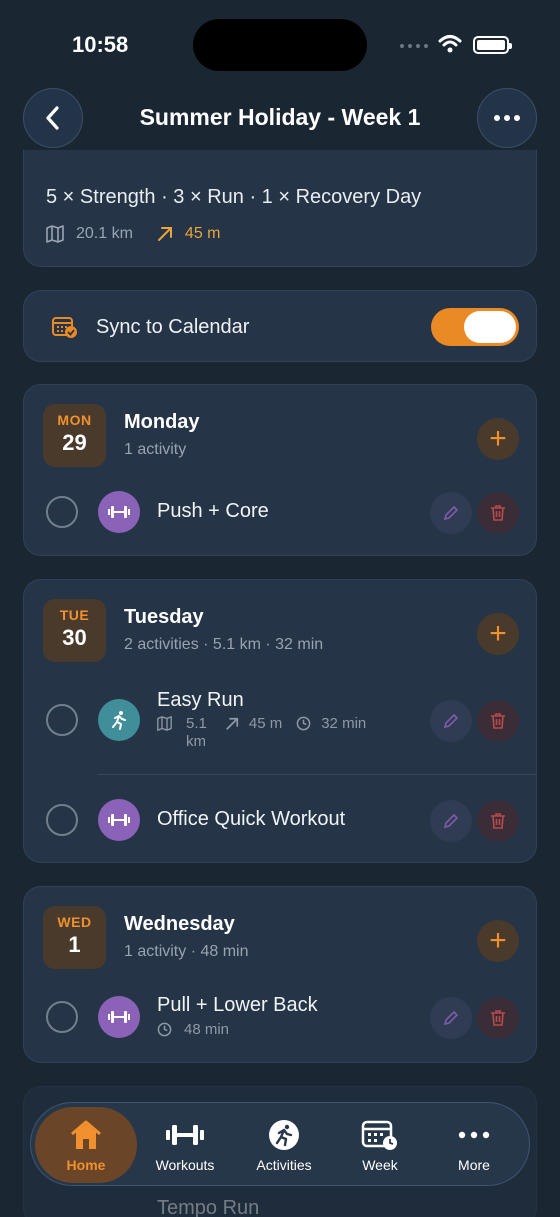  I want to click on activity-row: Pull + Lower Back 48 min, so click(280, 1017).